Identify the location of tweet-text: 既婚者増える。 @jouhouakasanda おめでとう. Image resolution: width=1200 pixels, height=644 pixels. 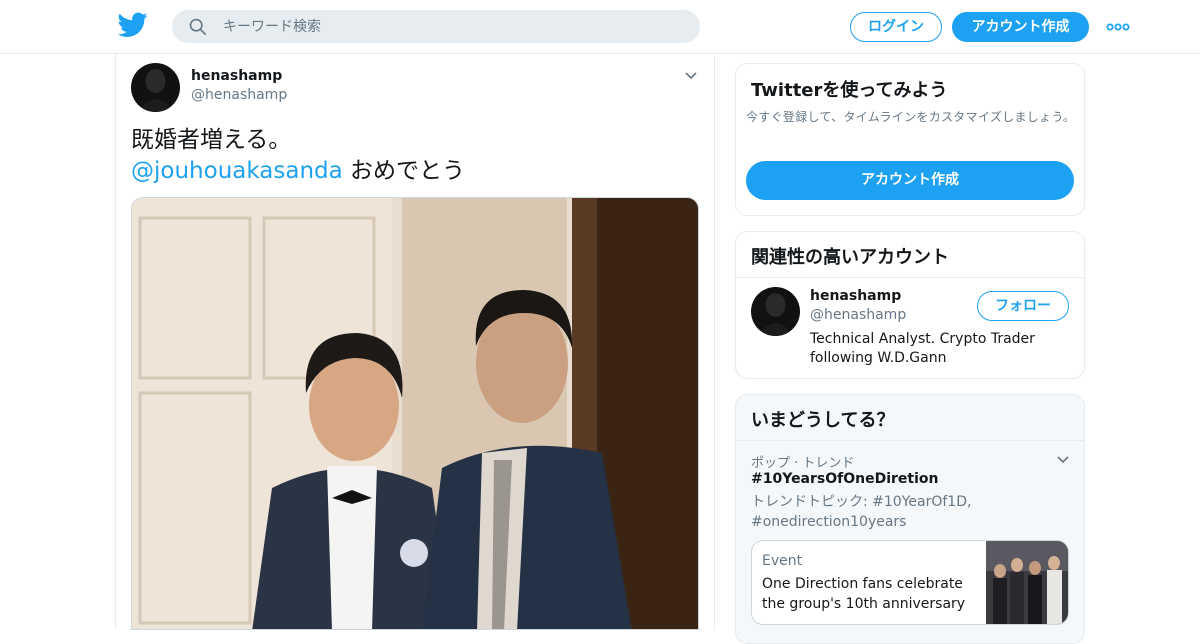
(416, 156).